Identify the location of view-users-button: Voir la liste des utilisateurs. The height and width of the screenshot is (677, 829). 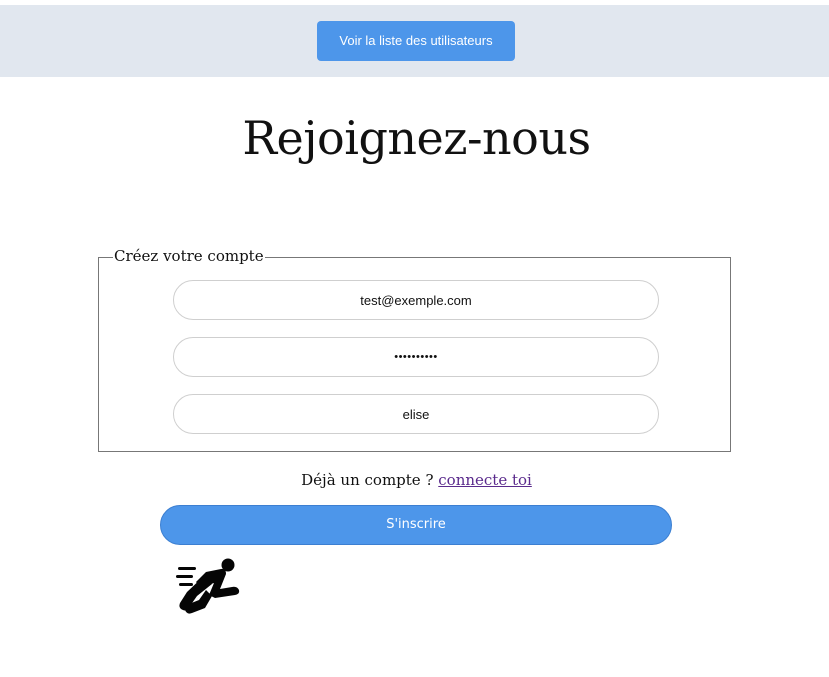
(416, 41).